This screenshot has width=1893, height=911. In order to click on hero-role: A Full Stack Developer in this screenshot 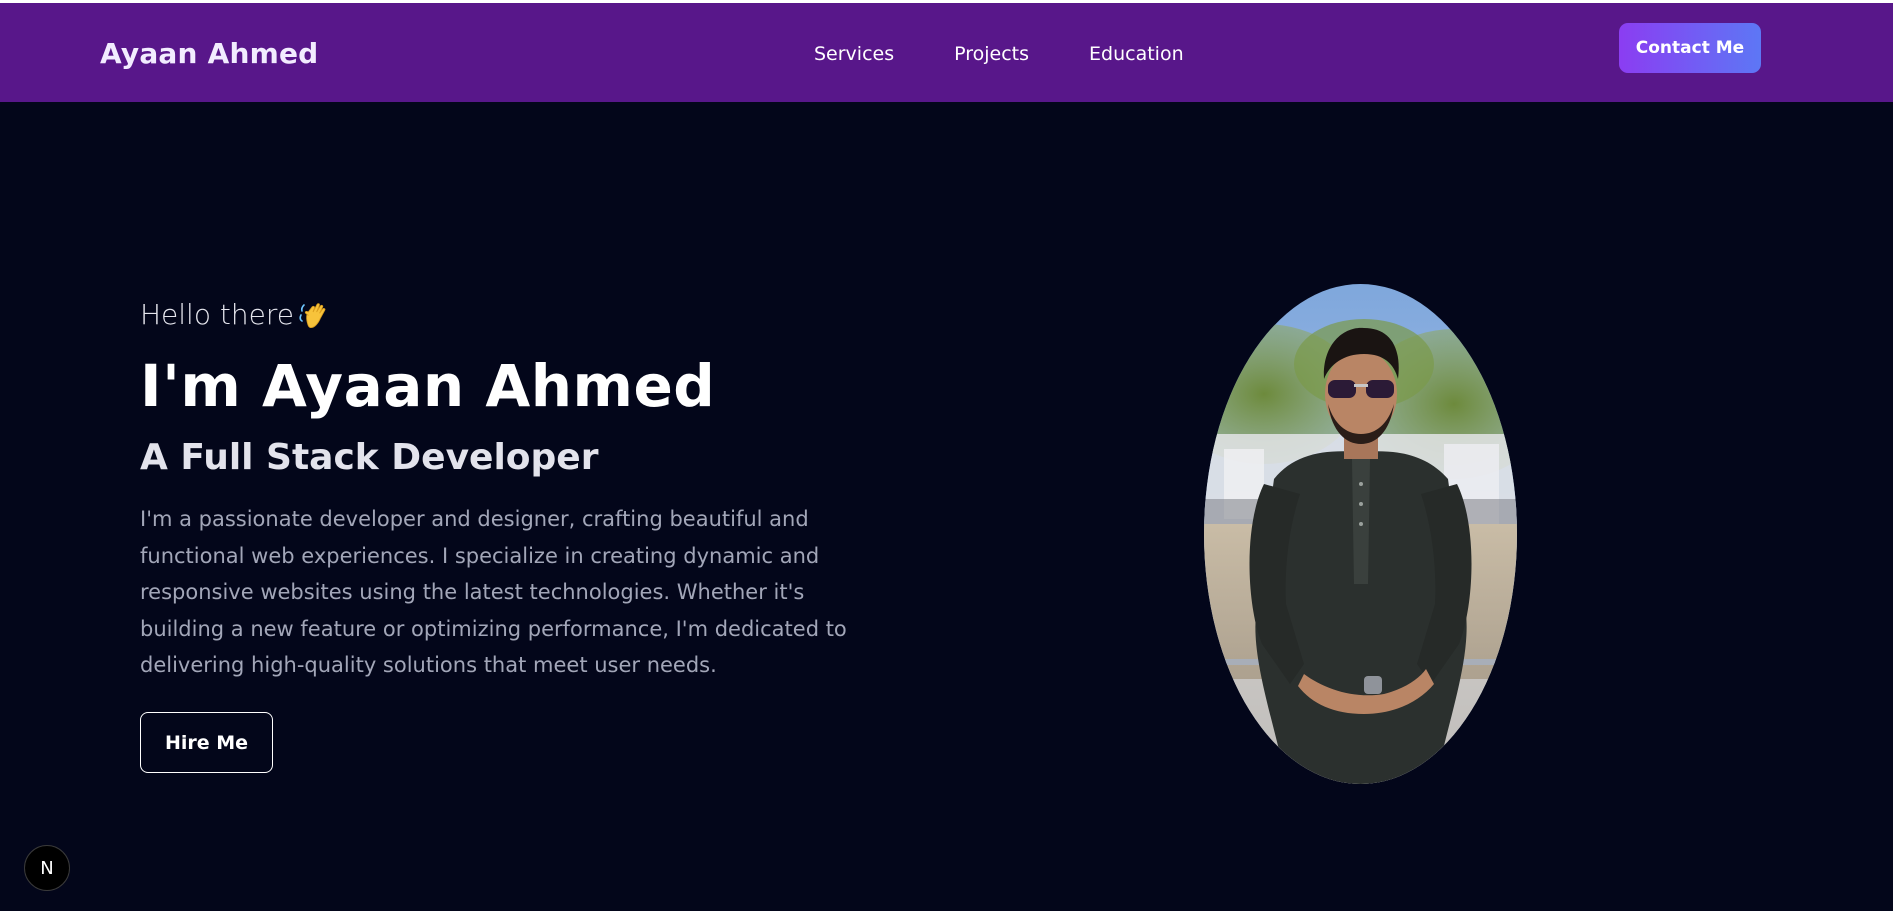, I will do `click(369, 457)`.